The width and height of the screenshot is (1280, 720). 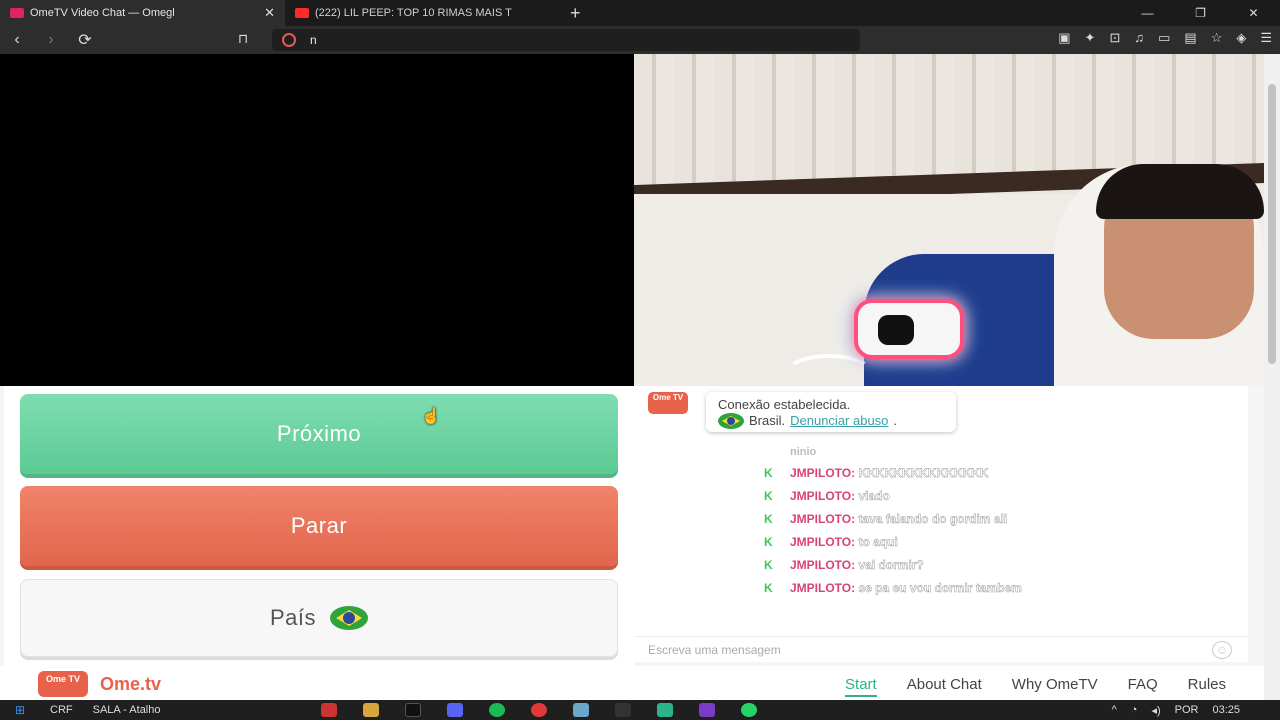 What do you see at coordinates (1090, 38) in the screenshot?
I see `puzzle-icon: ✦` at bounding box center [1090, 38].